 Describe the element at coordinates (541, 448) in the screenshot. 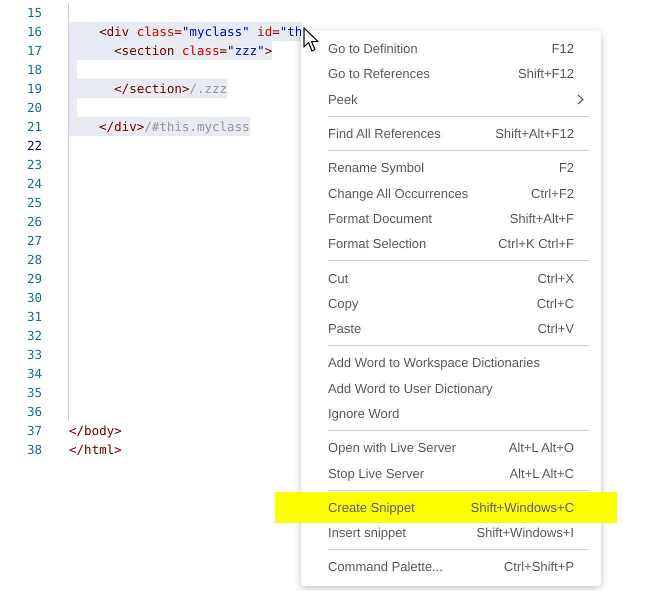

I see `shortcut-label: Alt+L Alt+O` at that location.